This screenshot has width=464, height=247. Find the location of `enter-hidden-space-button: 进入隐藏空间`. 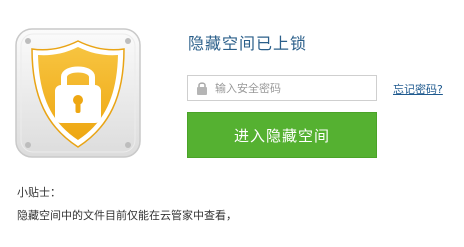

enter-hidden-space-button: 进入隐藏空间 is located at coordinates (282, 135).